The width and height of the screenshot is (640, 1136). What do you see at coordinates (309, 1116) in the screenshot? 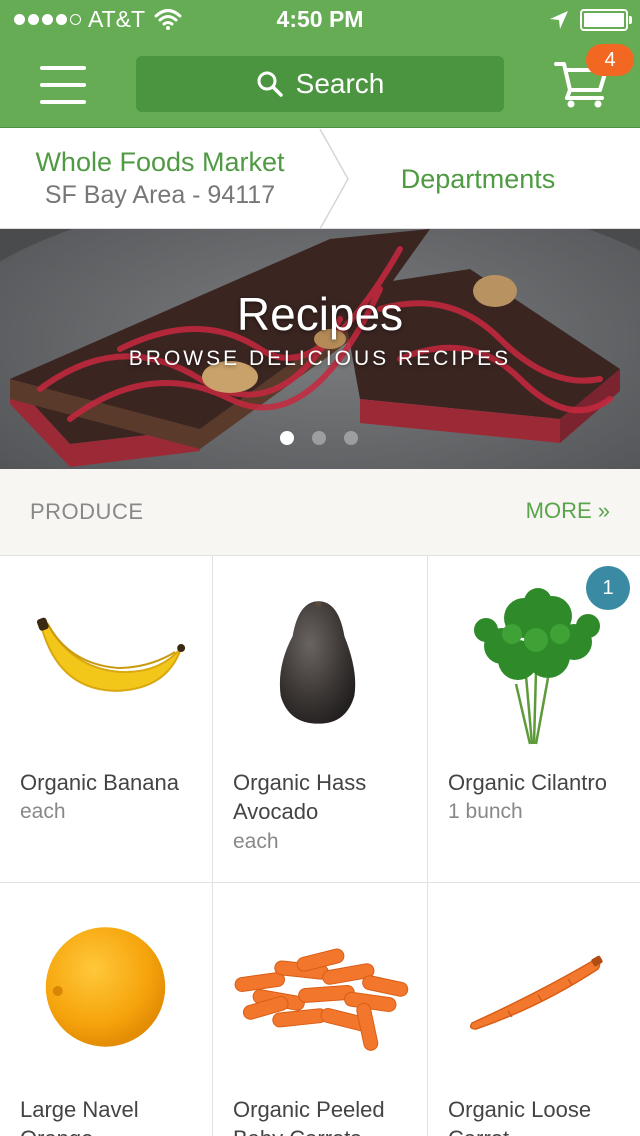
I see `product-name: Organic Peeled Baby Carrots` at bounding box center [309, 1116].